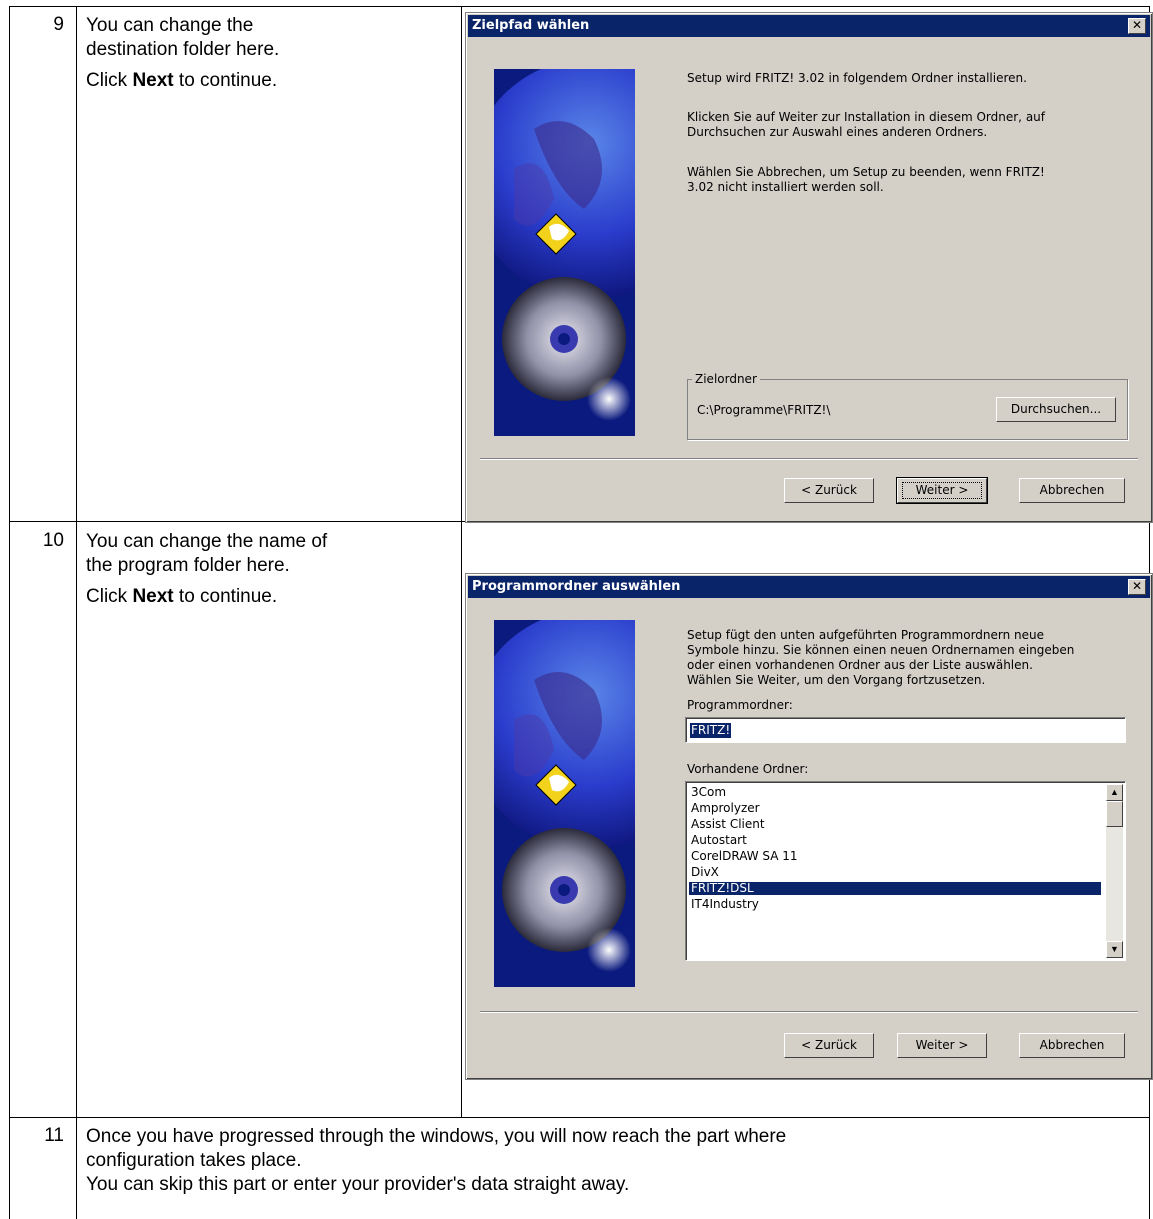  Describe the element at coordinates (170, 25) in the screenshot. I see `instruction-line: You can change the` at that location.